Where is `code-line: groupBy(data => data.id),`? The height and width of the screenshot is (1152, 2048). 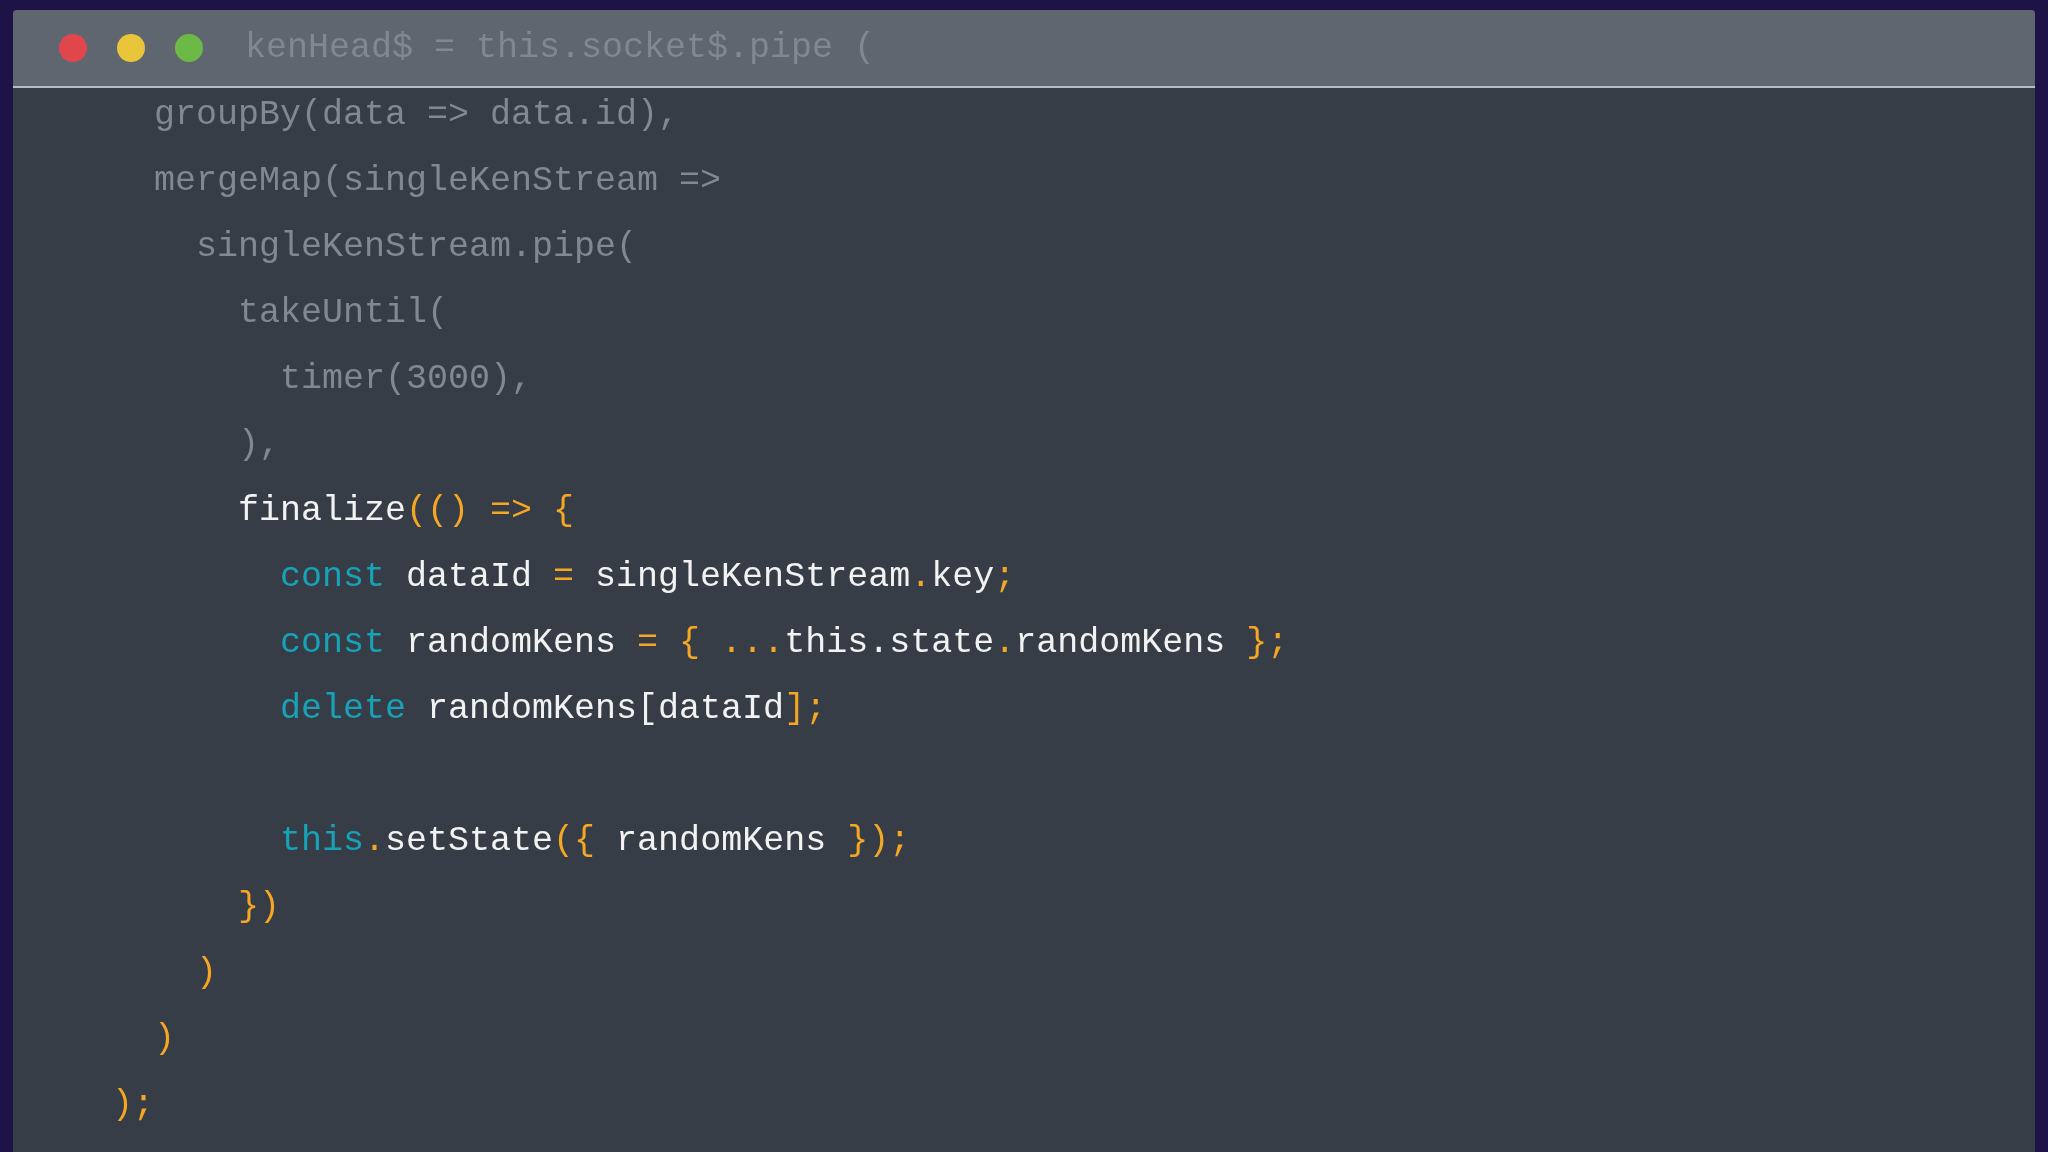
code-line: groupBy(data => data.id), is located at coordinates (416, 115).